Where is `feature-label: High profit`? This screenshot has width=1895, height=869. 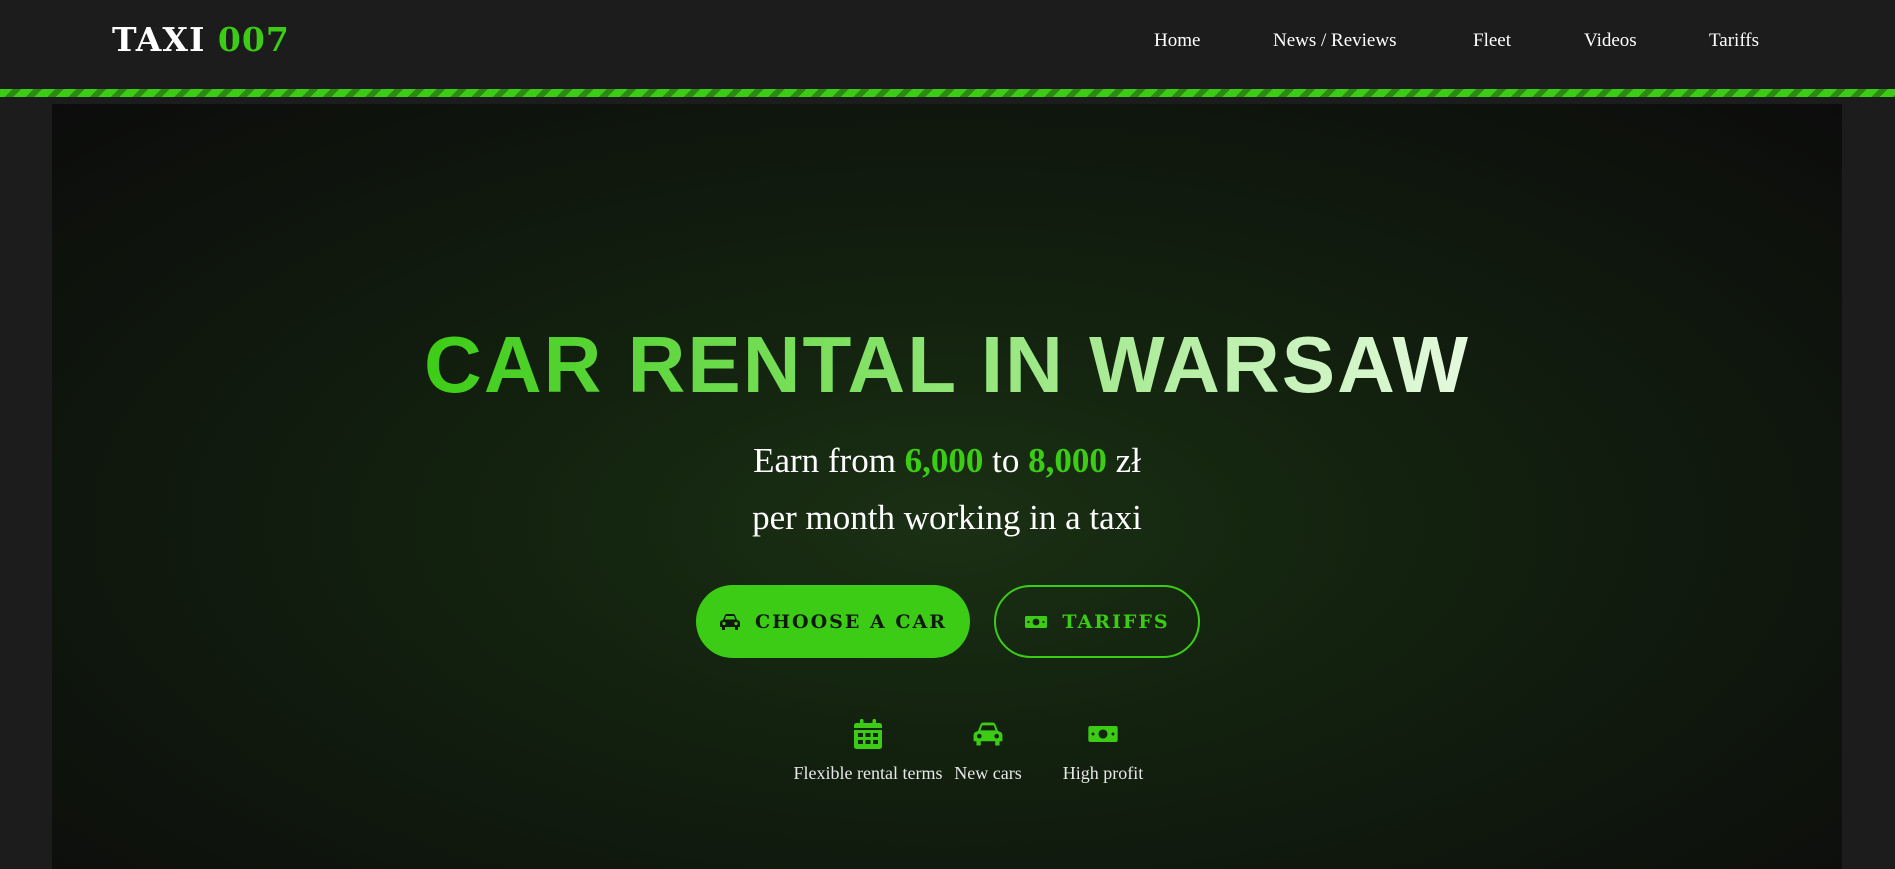 feature-label: High profit is located at coordinates (1103, 773).